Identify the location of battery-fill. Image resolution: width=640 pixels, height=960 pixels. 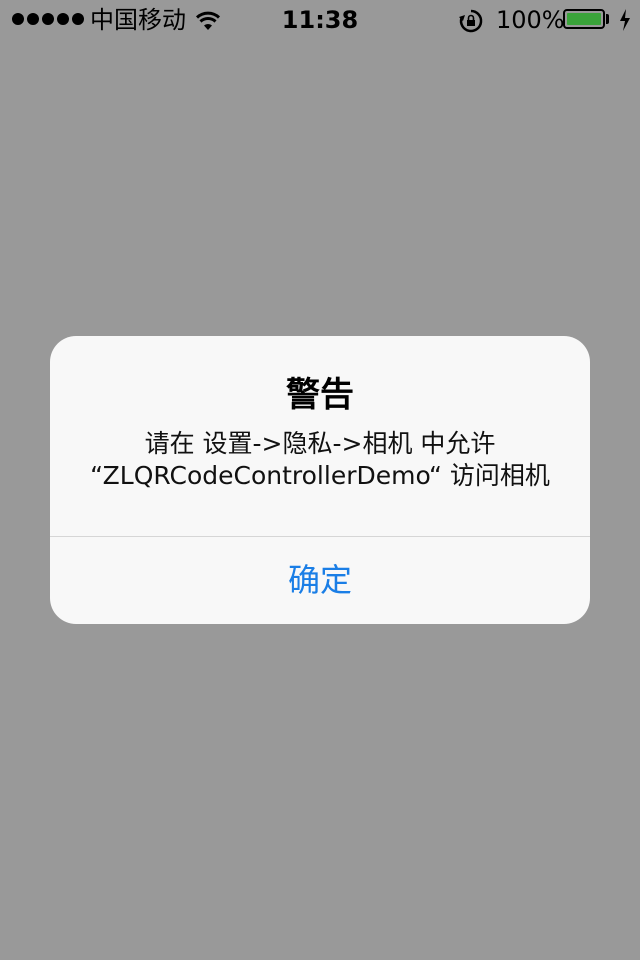
(584, 19).